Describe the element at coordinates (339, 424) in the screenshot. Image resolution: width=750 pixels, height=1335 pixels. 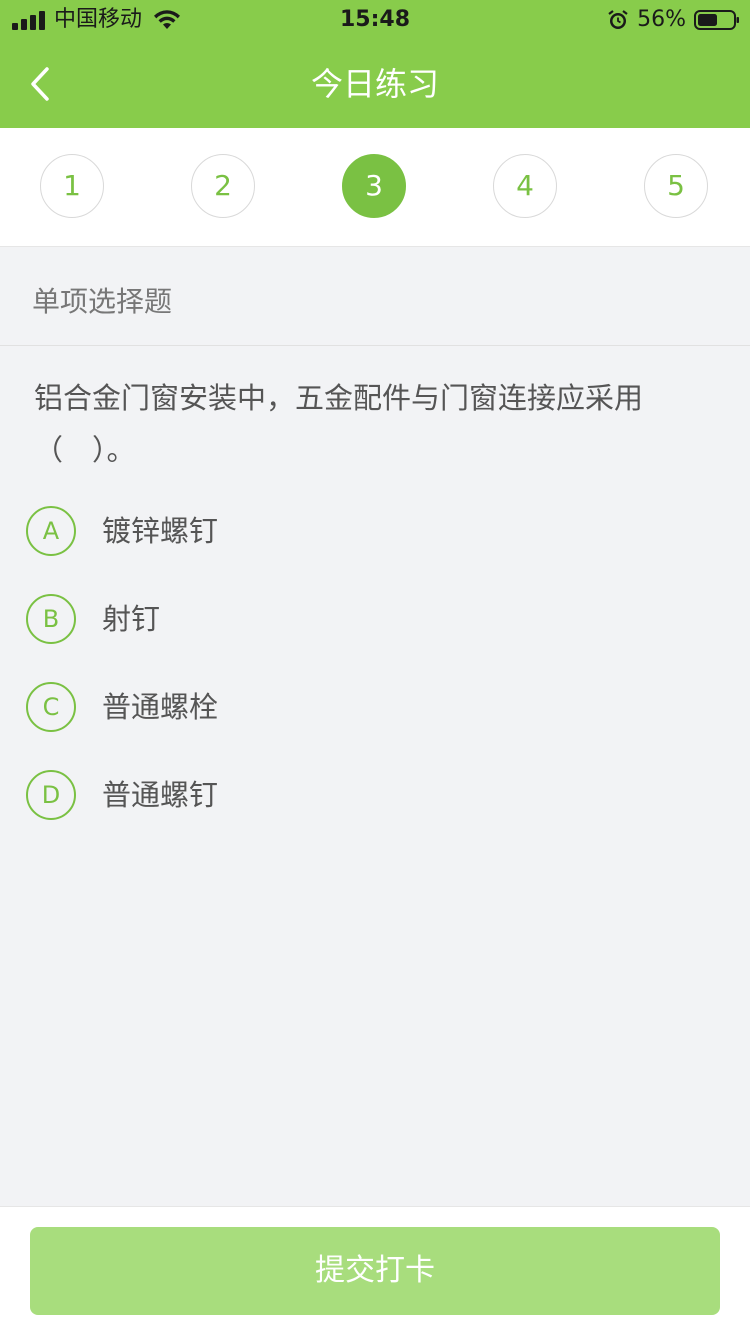
I see `question-text: 铝合金门窗安装中，五金配件与门窗连接应采用（ ）。` at that location.